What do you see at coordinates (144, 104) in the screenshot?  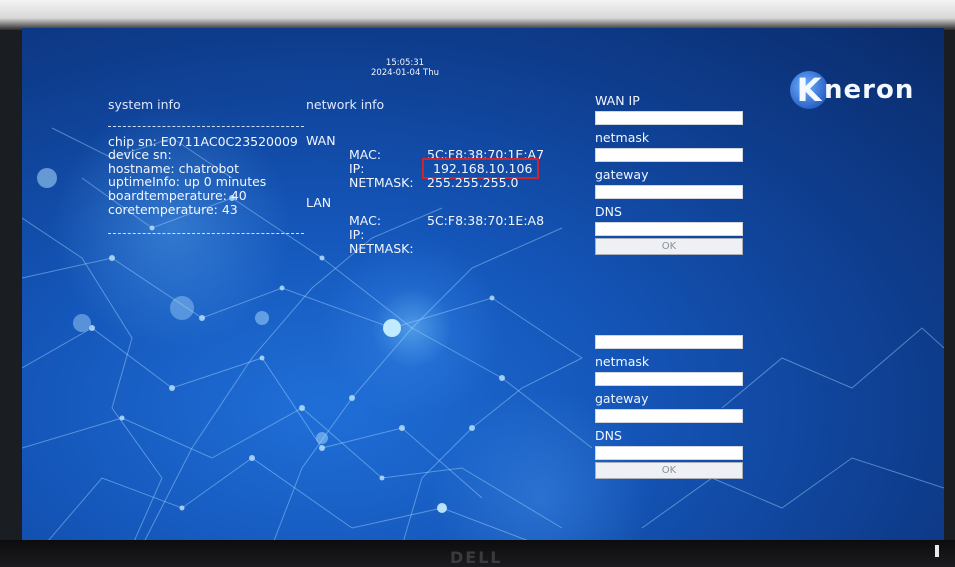 I see `system-info-heading: system info` at bounding box center [144, 104].